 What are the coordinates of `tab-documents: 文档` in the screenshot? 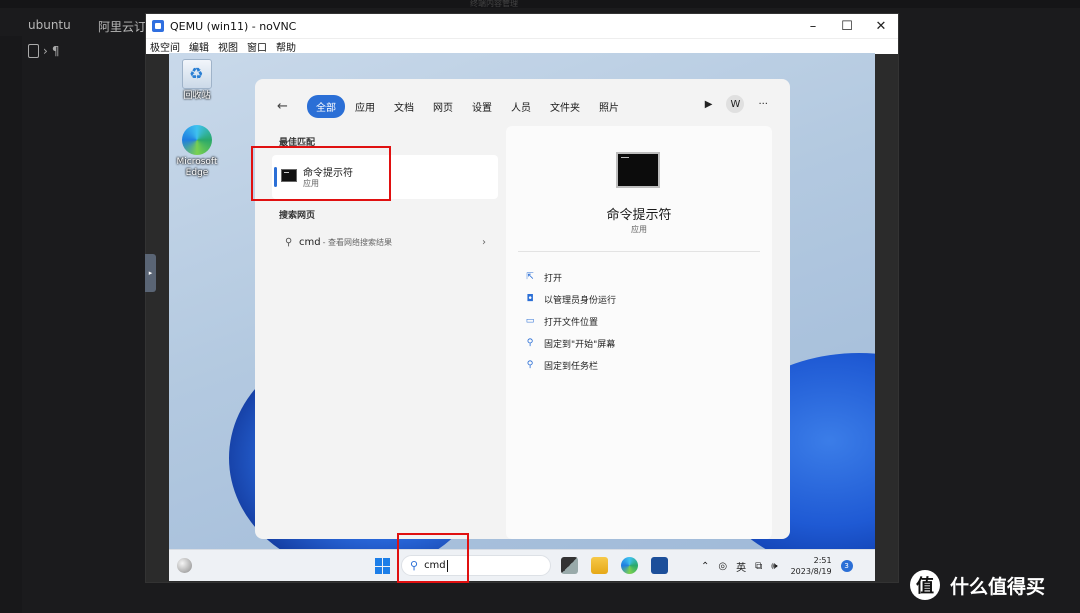 It's located at (404, 106).